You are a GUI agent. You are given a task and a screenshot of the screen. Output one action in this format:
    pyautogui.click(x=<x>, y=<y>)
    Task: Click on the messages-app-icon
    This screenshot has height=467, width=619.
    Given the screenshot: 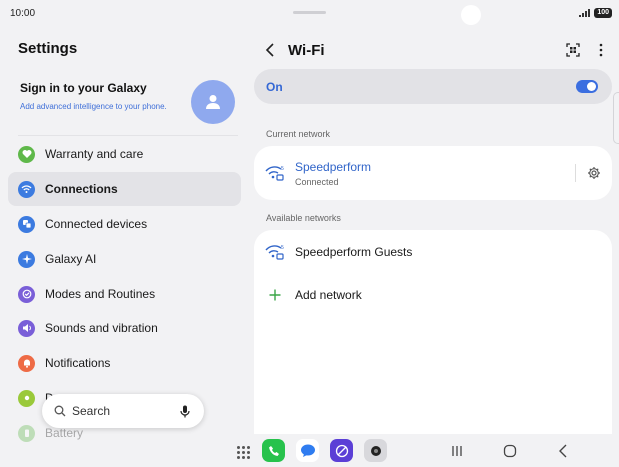 What is the action you would take?
    pyautogui.click(x=307, y=450)
    